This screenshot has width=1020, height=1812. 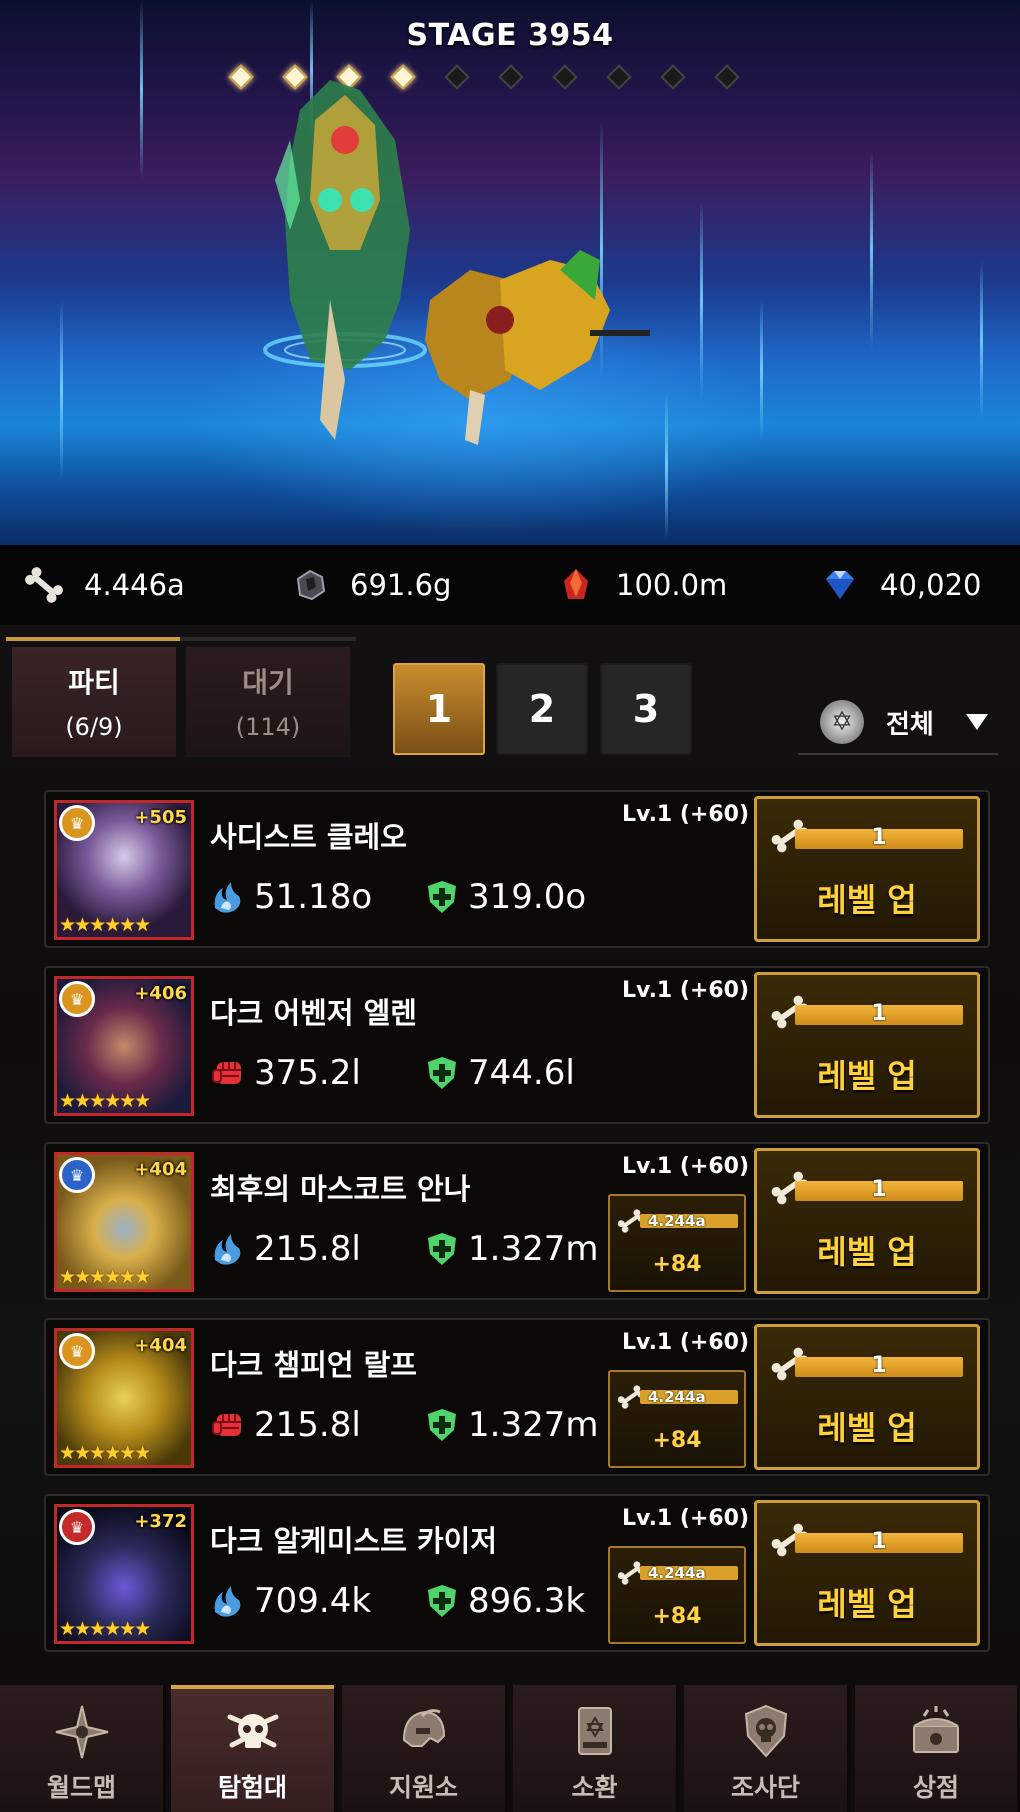 What do you see at coordinates (124, 1046) in the screenshot?
I see `hero-portrait: ♛ +406 ★★★★★★` at bounding box center [124, 1046].